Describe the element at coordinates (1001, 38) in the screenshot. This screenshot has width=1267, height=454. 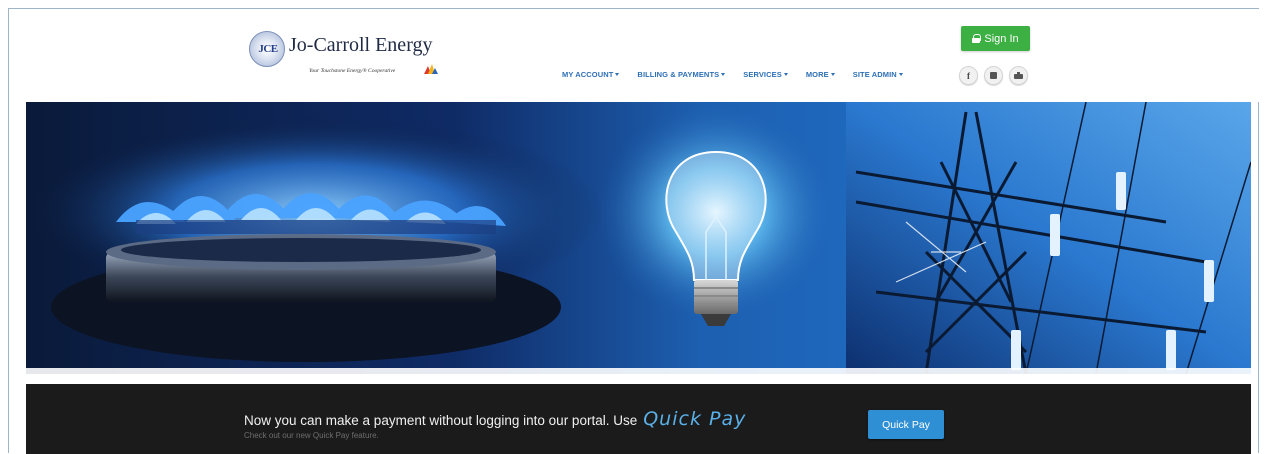
I see `sign-in-label: Sign In` at that location.